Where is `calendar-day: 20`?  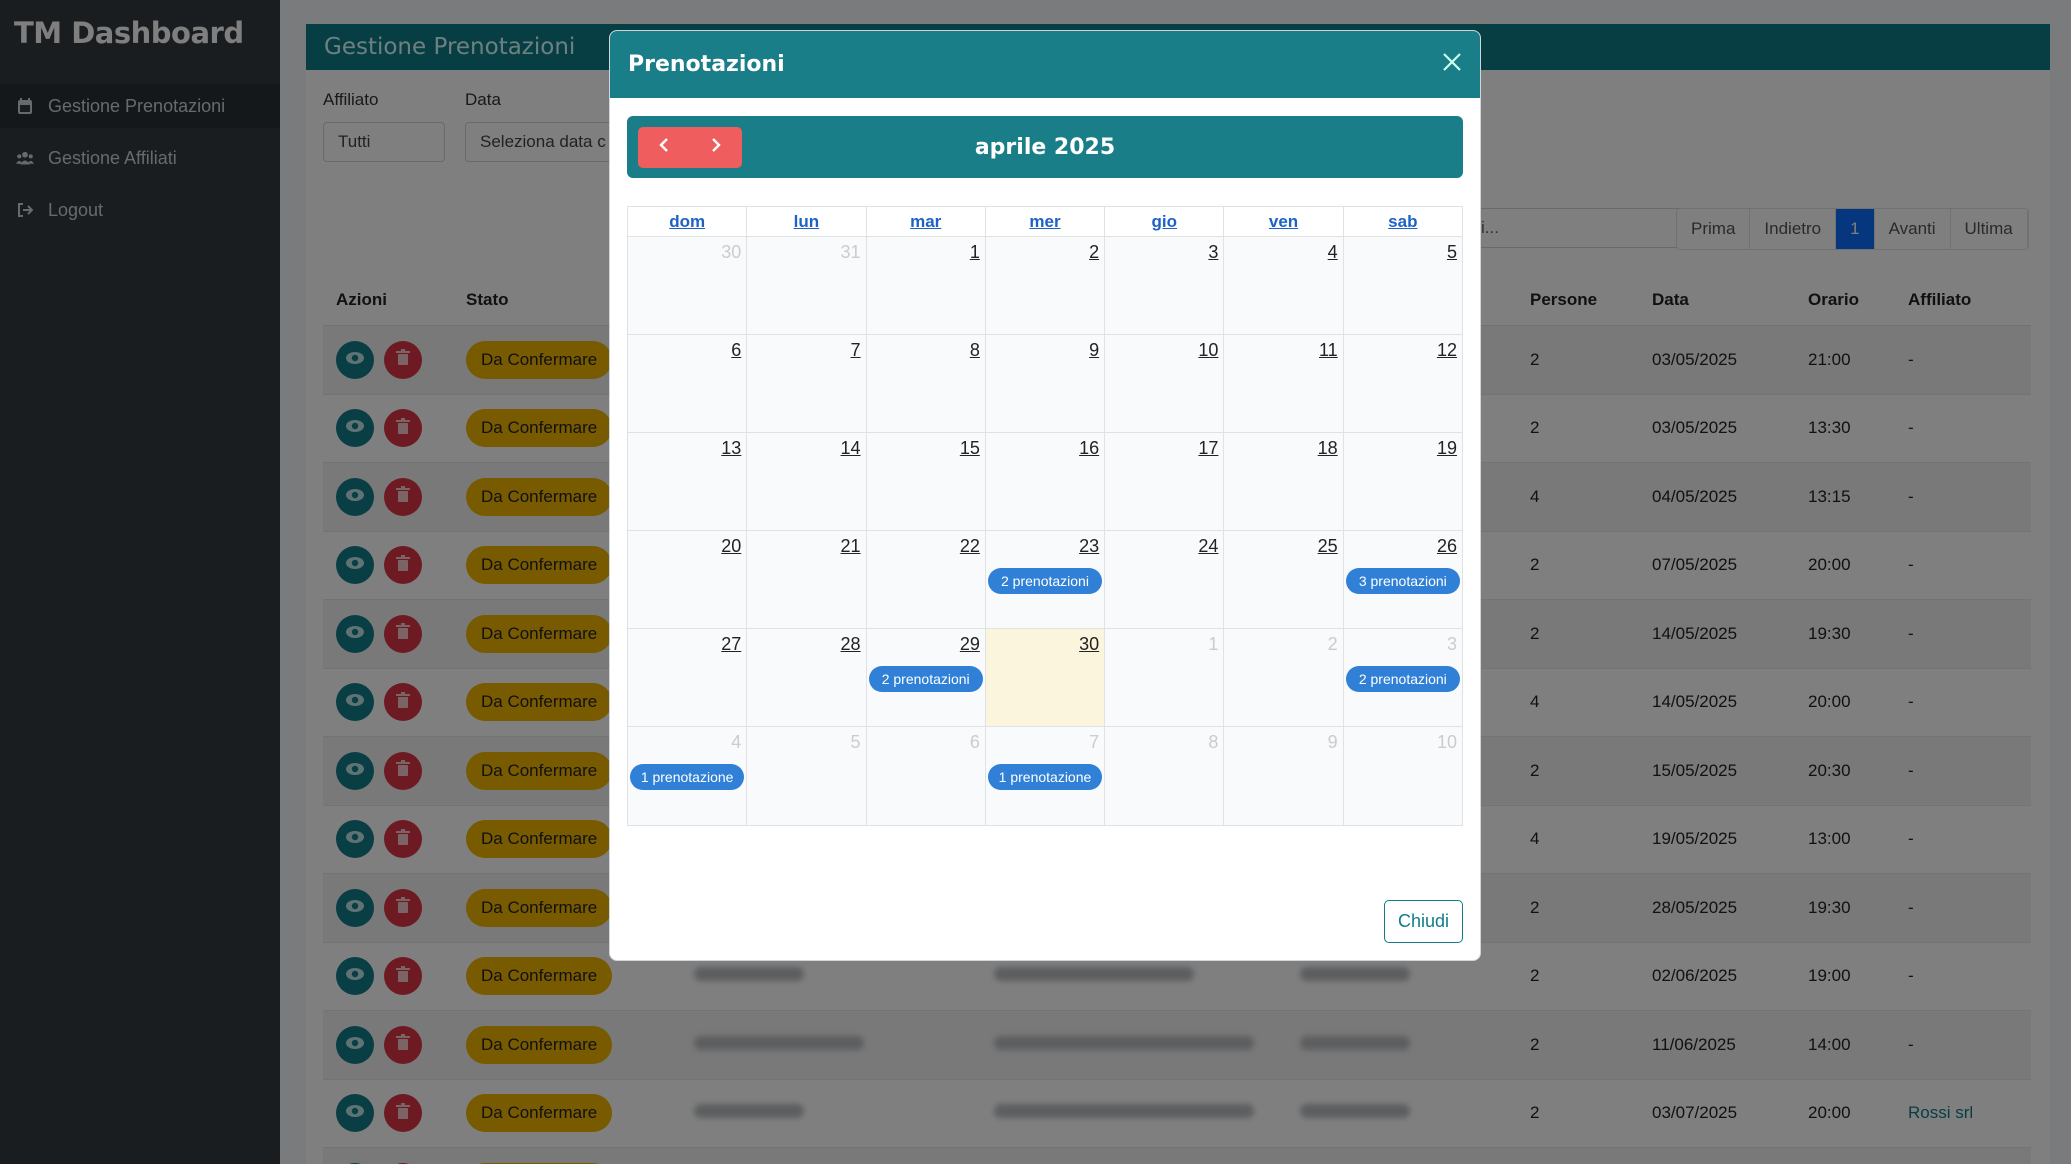
calendar-day: 20 is located at coordinates (688, 579).